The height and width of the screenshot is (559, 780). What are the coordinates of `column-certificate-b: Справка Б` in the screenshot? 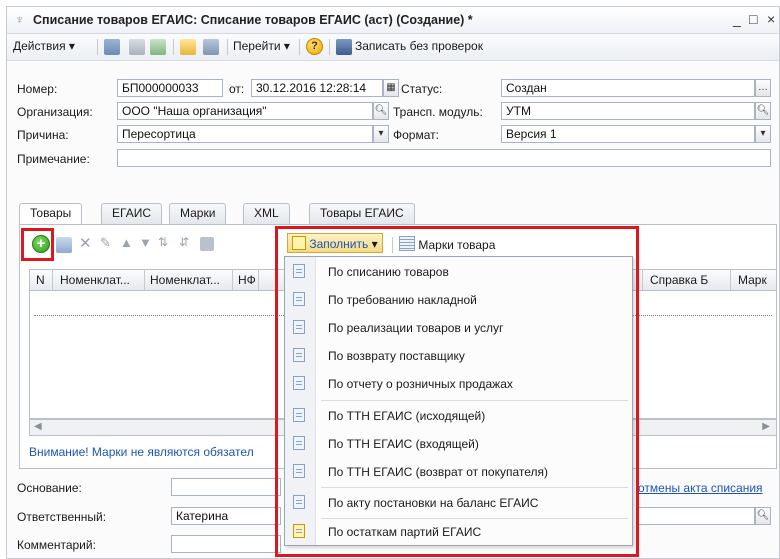 It's located at (679, 280).